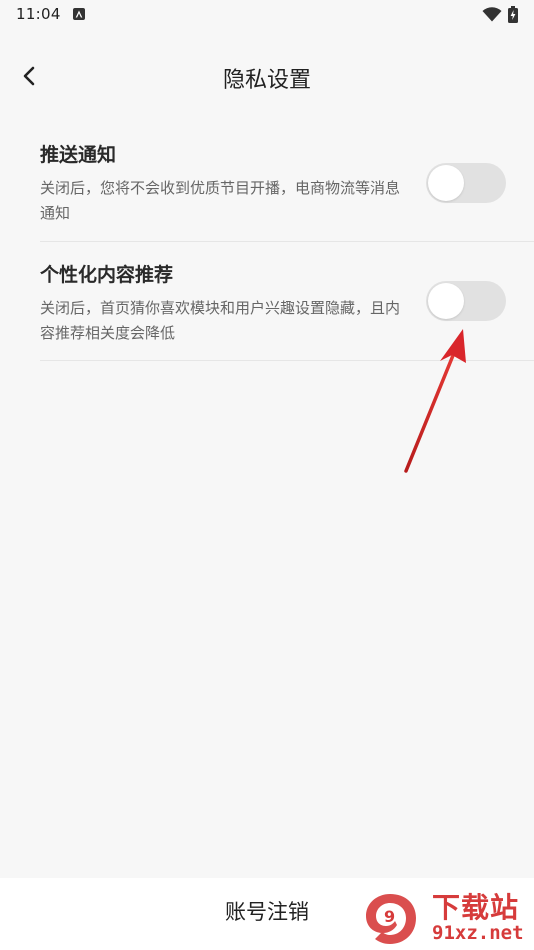  Describe the element at coordinates (38, 14) in the screenshot. I see `status-time: 11:04` at that location.